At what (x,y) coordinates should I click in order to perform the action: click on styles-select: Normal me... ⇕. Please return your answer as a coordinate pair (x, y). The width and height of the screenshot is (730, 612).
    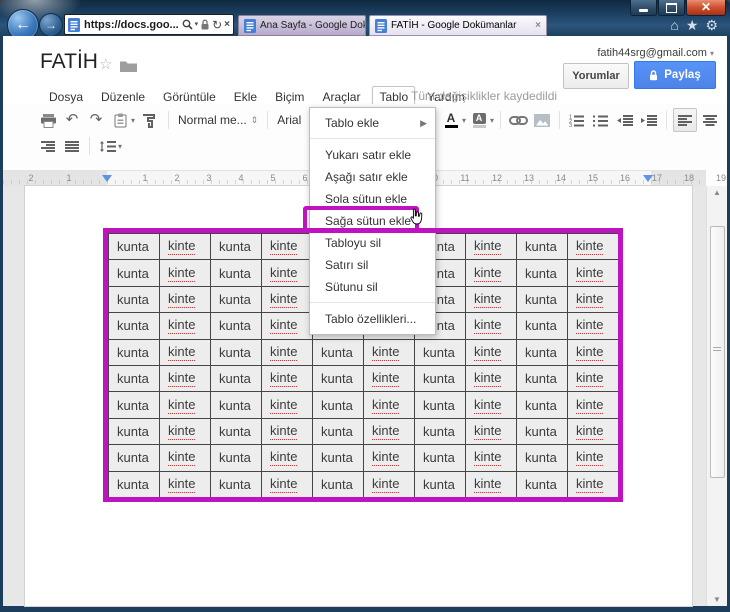
    Looking at the image, I should click on (218, 120).